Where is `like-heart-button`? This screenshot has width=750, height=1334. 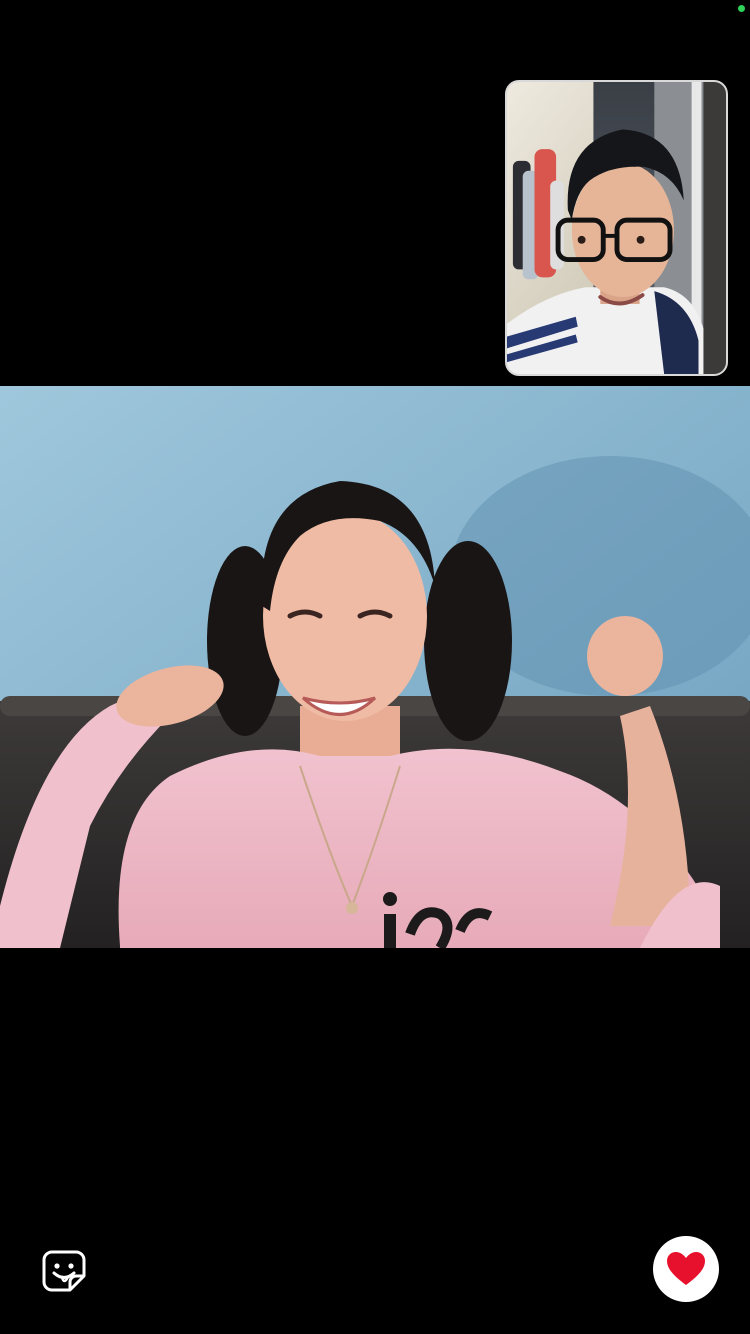
like-heart-button is located at coordinates (686, 1269).